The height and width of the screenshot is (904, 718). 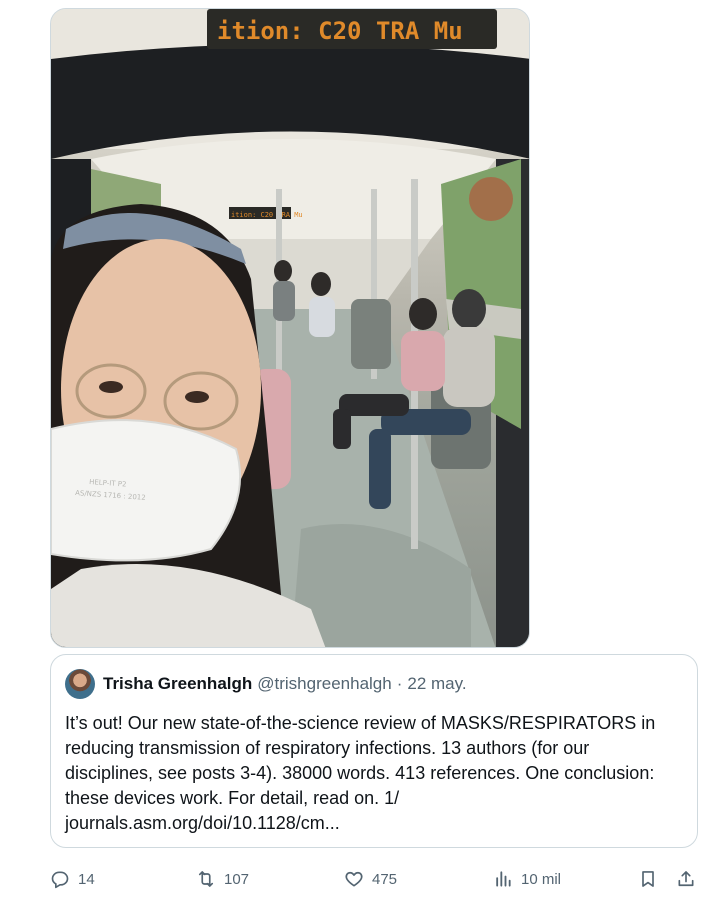 What do you see at coordinates (340, 31) in the screenshot?
I see `destination-sign-text: ition: C20 TRA Mu` at bounding box center [340, 31].